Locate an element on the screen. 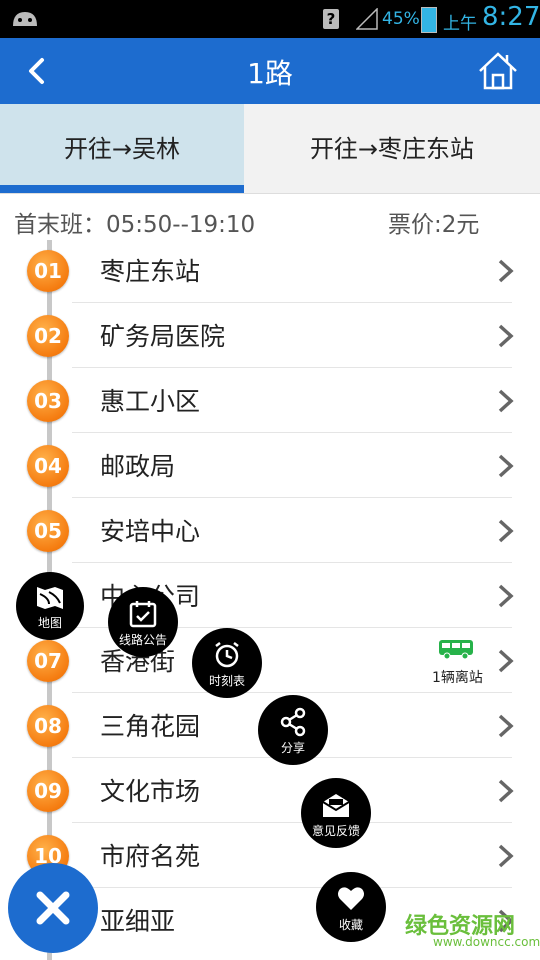  timetable-label: 时刻表 is located at coordinates (226, 681).